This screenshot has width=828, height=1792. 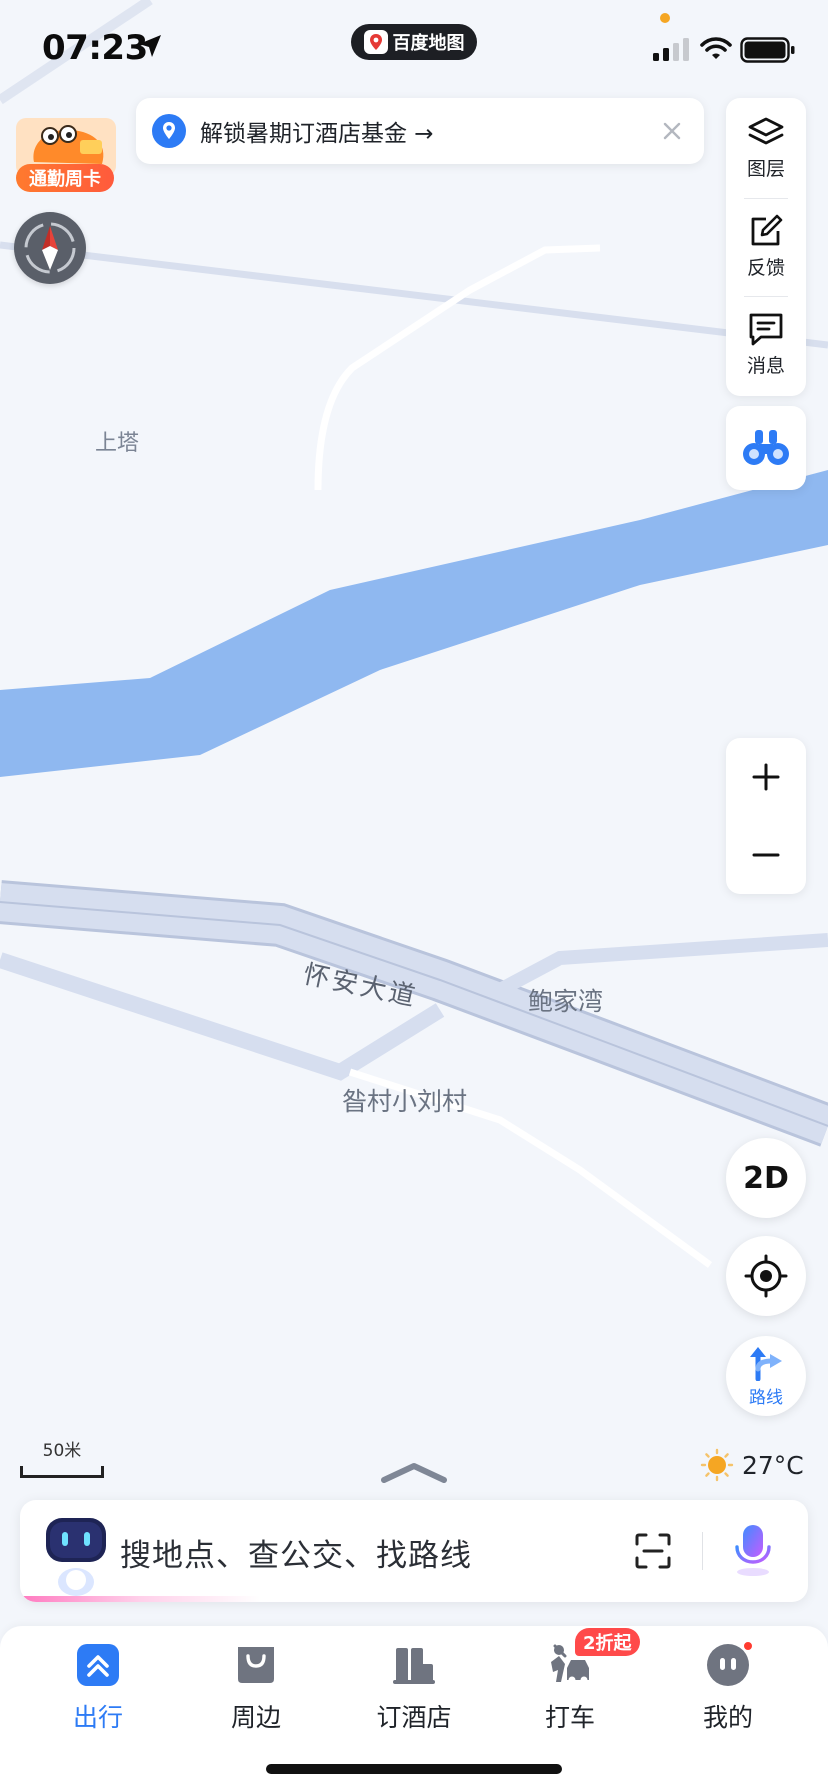 I want to click on plus-icon, so click(x=766, y=777).